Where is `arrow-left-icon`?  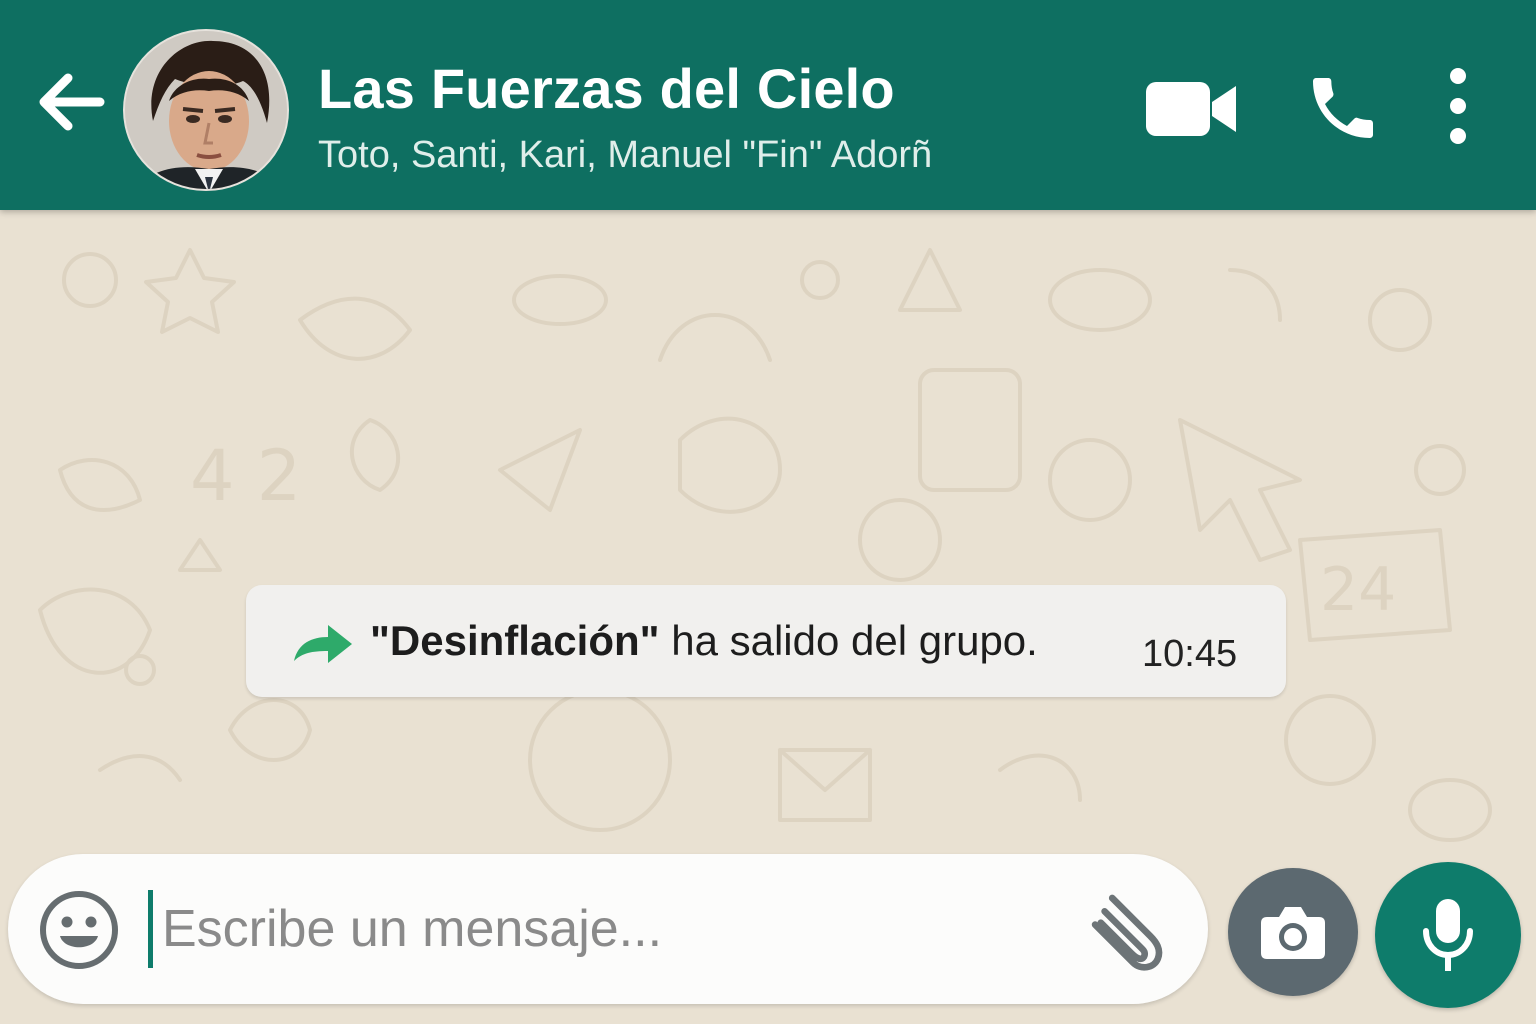
arrow-left-icon is located at coordinates (72, 102).